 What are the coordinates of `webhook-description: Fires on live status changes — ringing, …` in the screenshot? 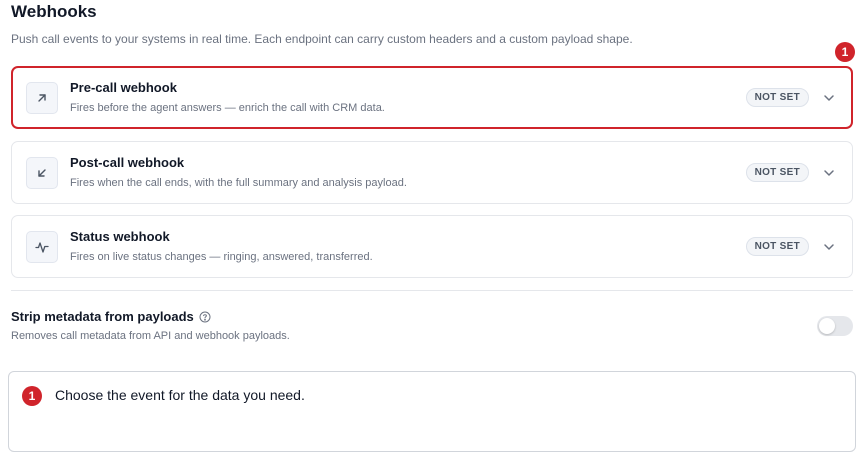 It's located at (221, 257).